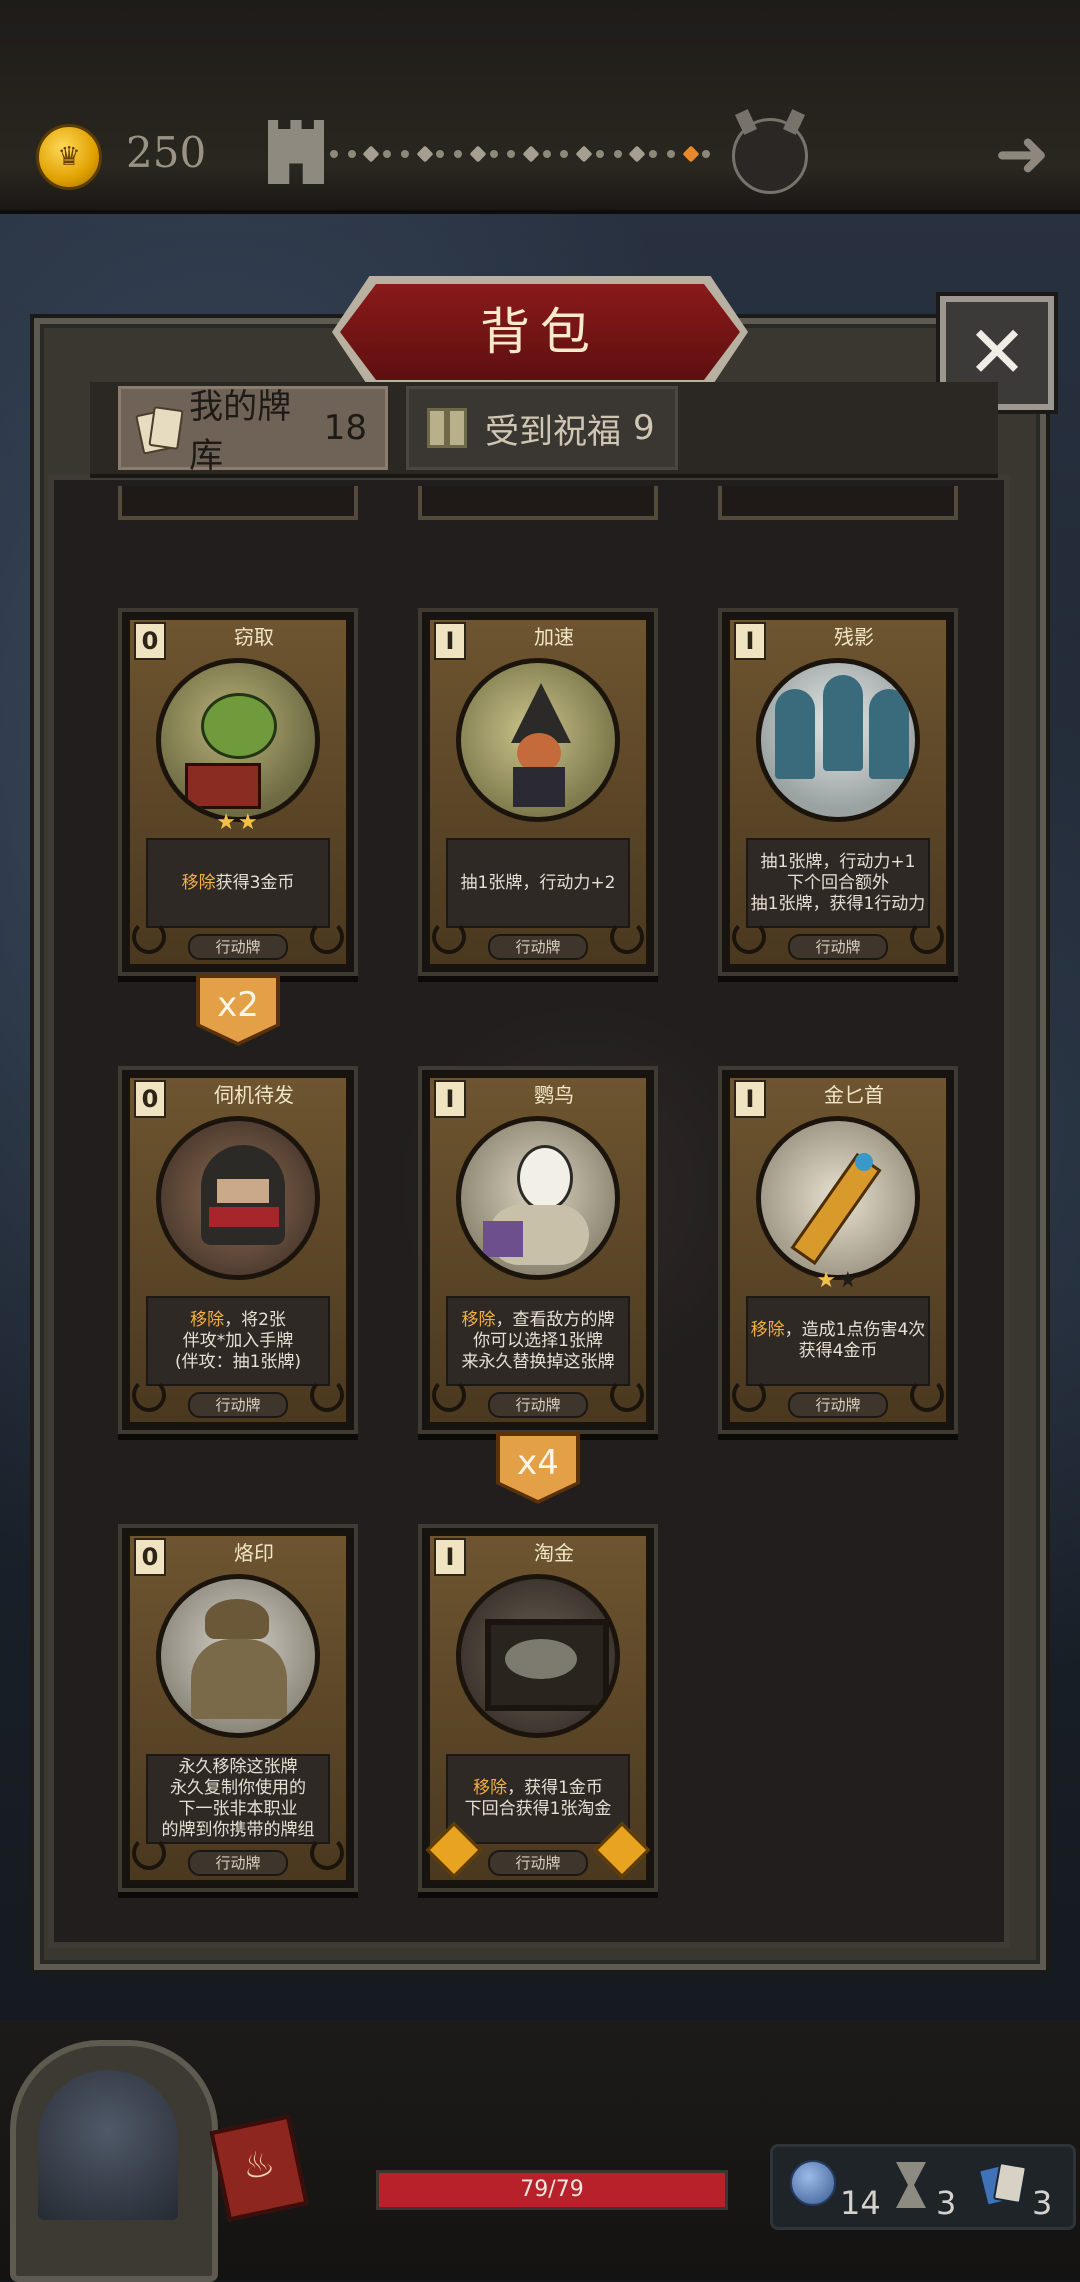 The height and width of the screenshot is (2282, 1080). Describe the element at coordinates (542, 428) in the screenshot. I see `tab-blessings: 受到祝福 9` at that location.